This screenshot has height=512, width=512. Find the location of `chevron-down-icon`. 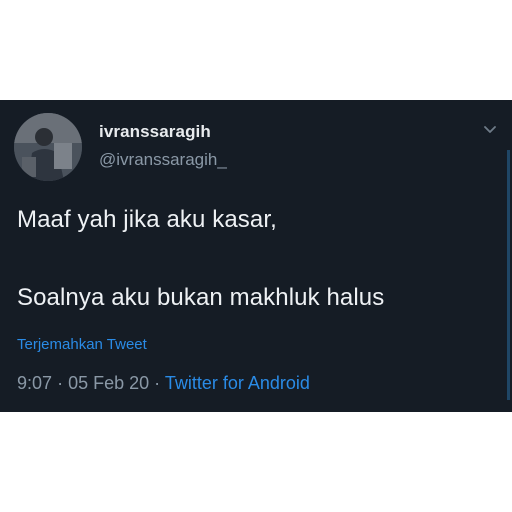

chevron-down-icon is located at coordinates (490, 130).